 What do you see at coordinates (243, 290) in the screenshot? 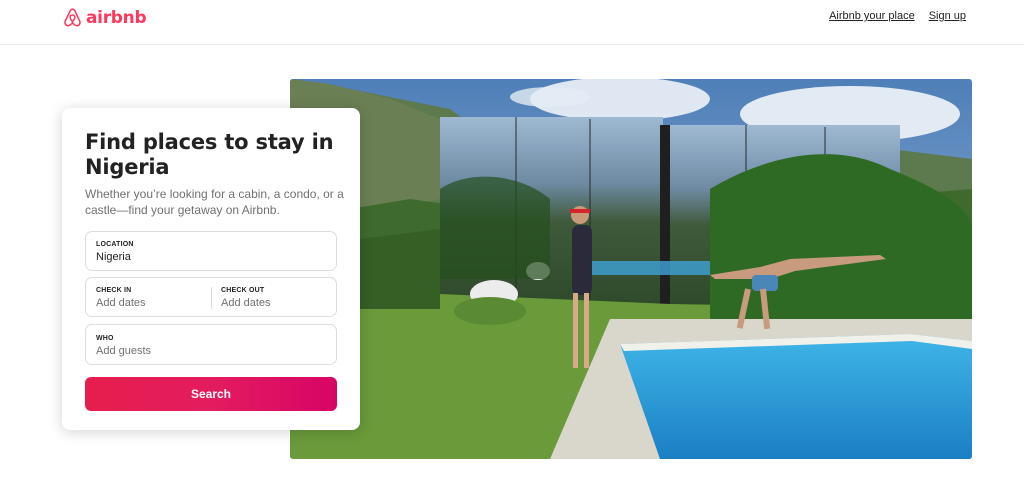
I see `check-out-label: CHECK OUT` at bounding box center [243, 290].